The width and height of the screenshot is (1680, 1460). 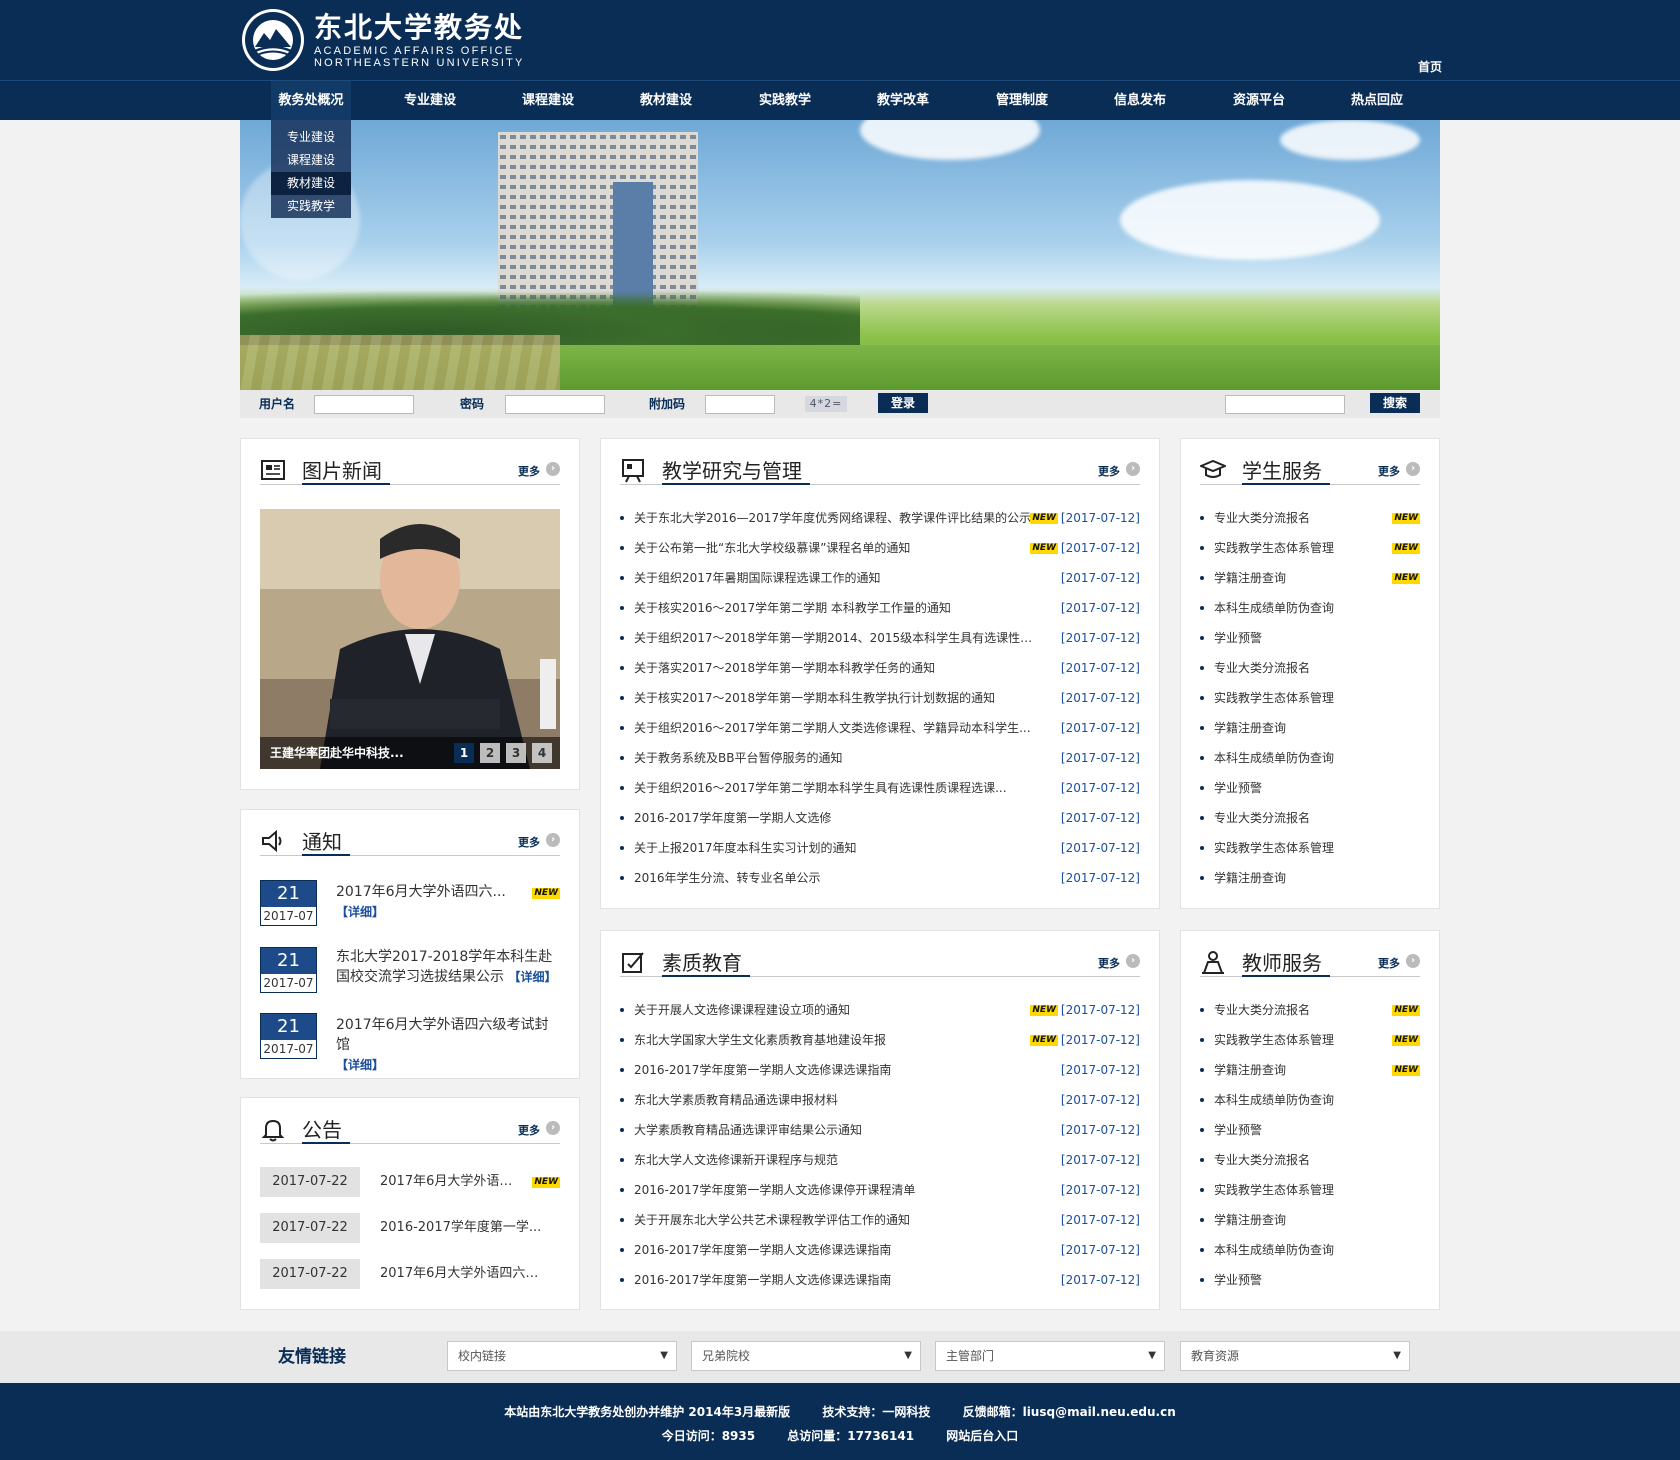 I want to click on photo-slide: 王建华率团赴华中科技... 1 2 3 4, so click(x=410, y=639).